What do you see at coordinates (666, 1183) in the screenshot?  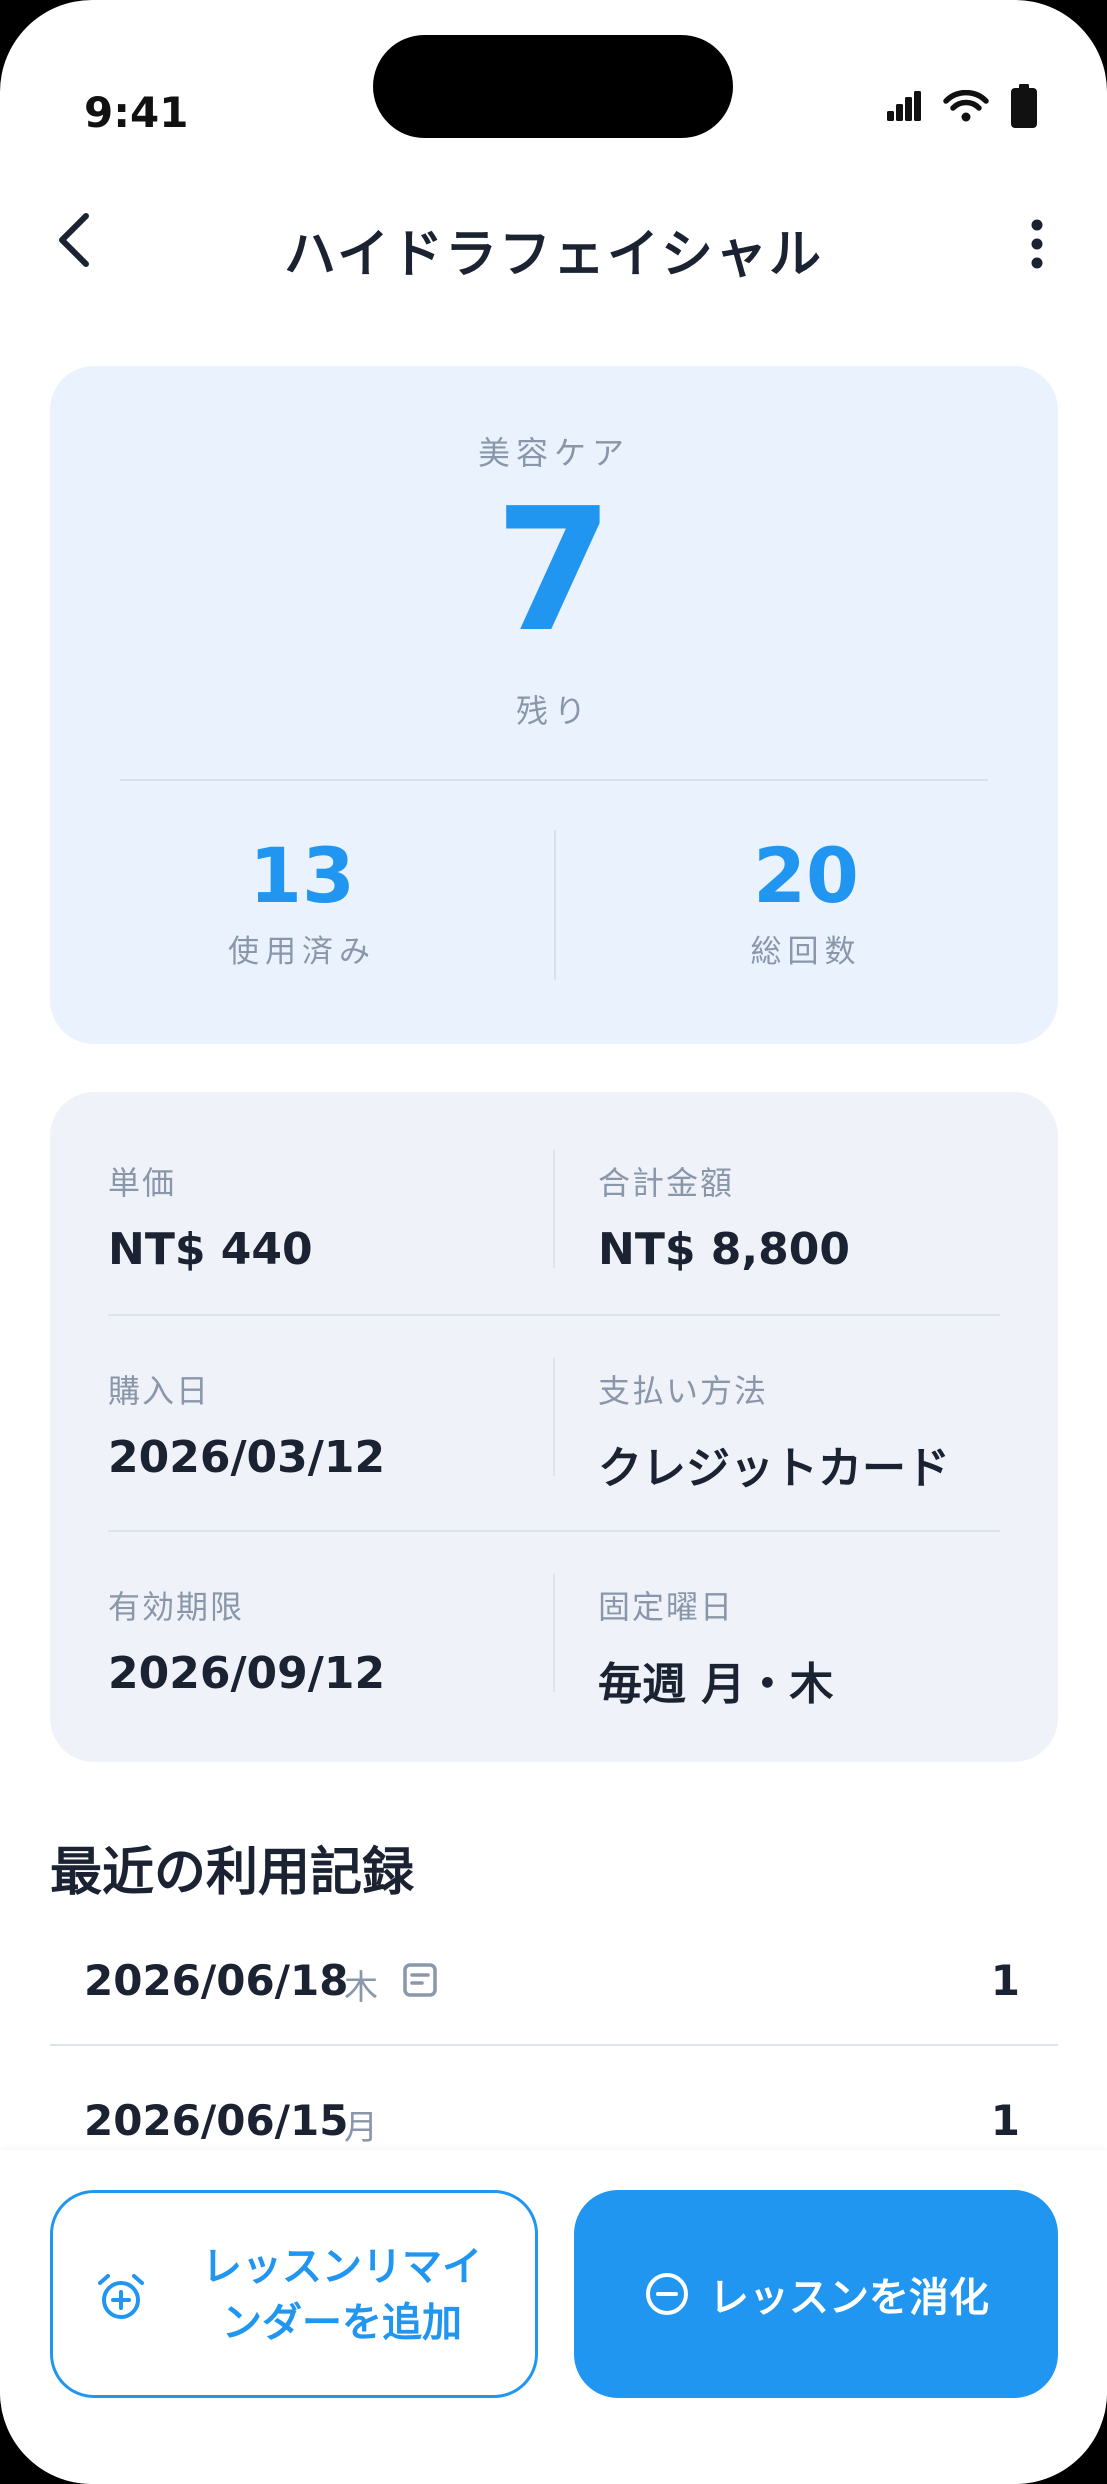 I see `total-amount-label: 合計金額` at bounding box center [666, 1183].